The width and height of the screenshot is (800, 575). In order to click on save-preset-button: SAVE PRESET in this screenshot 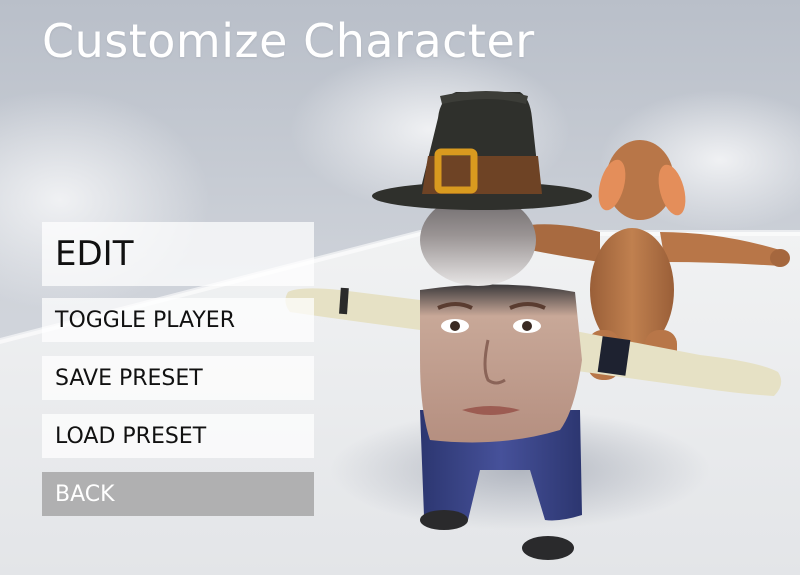, I will do `click(178, 378)`.